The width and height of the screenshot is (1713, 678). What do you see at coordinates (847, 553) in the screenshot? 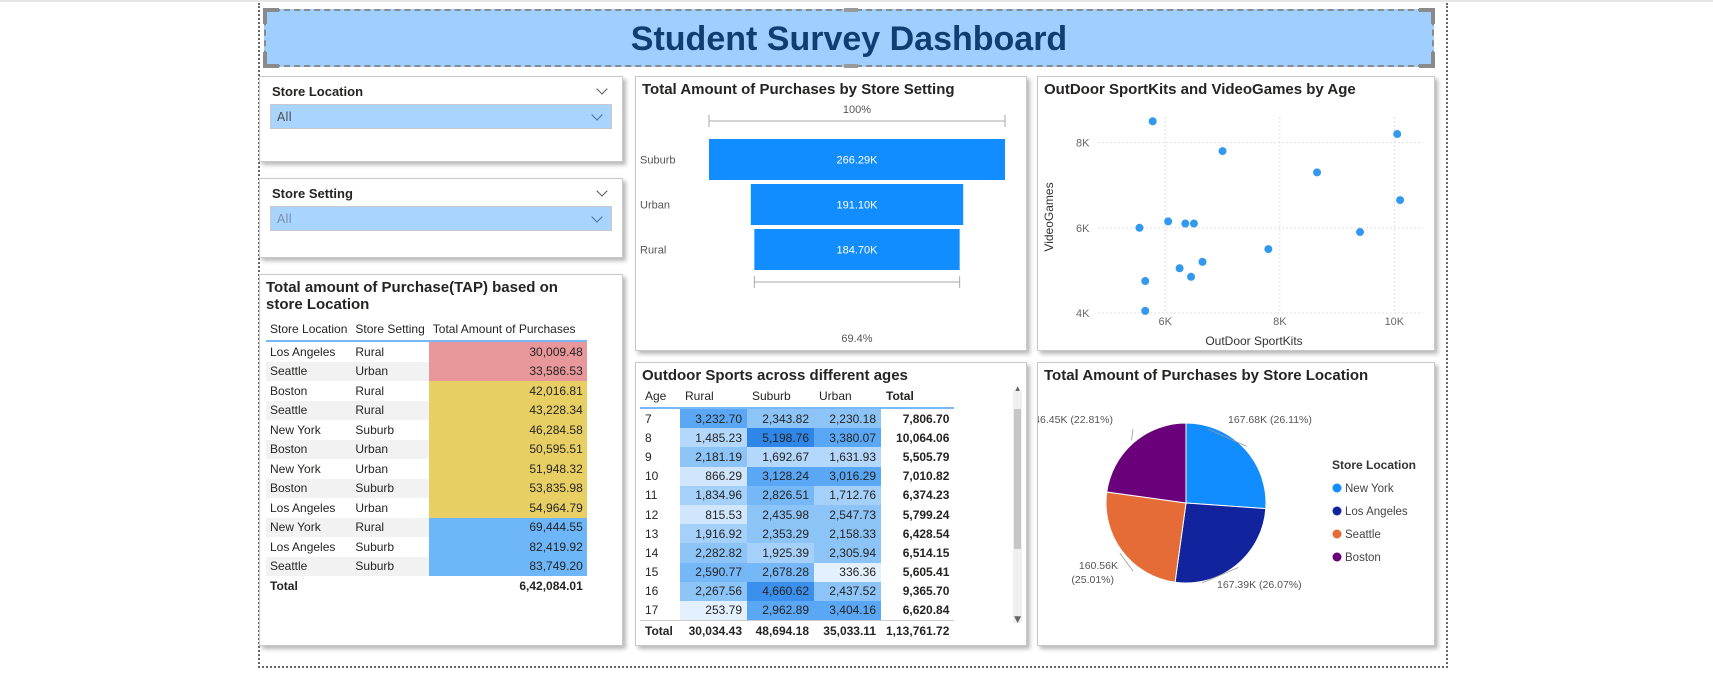
I see `urban-cell: 2,305.94` at bounding box center [847, 553].